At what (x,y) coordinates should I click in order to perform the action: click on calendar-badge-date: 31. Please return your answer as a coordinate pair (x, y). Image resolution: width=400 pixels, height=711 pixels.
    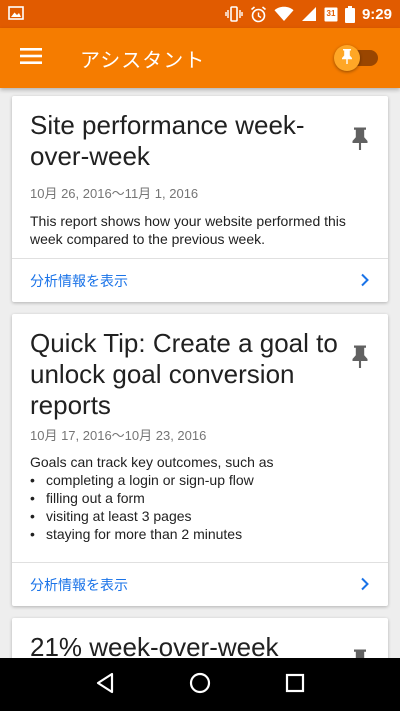
    Looking at the image, I should click on (331, 13).